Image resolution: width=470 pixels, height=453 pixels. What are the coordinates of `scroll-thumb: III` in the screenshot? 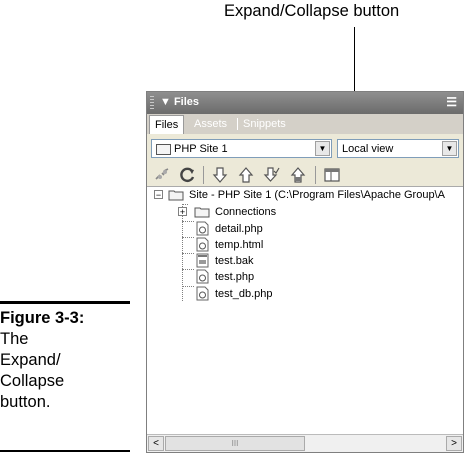 It's located at (235, 443).